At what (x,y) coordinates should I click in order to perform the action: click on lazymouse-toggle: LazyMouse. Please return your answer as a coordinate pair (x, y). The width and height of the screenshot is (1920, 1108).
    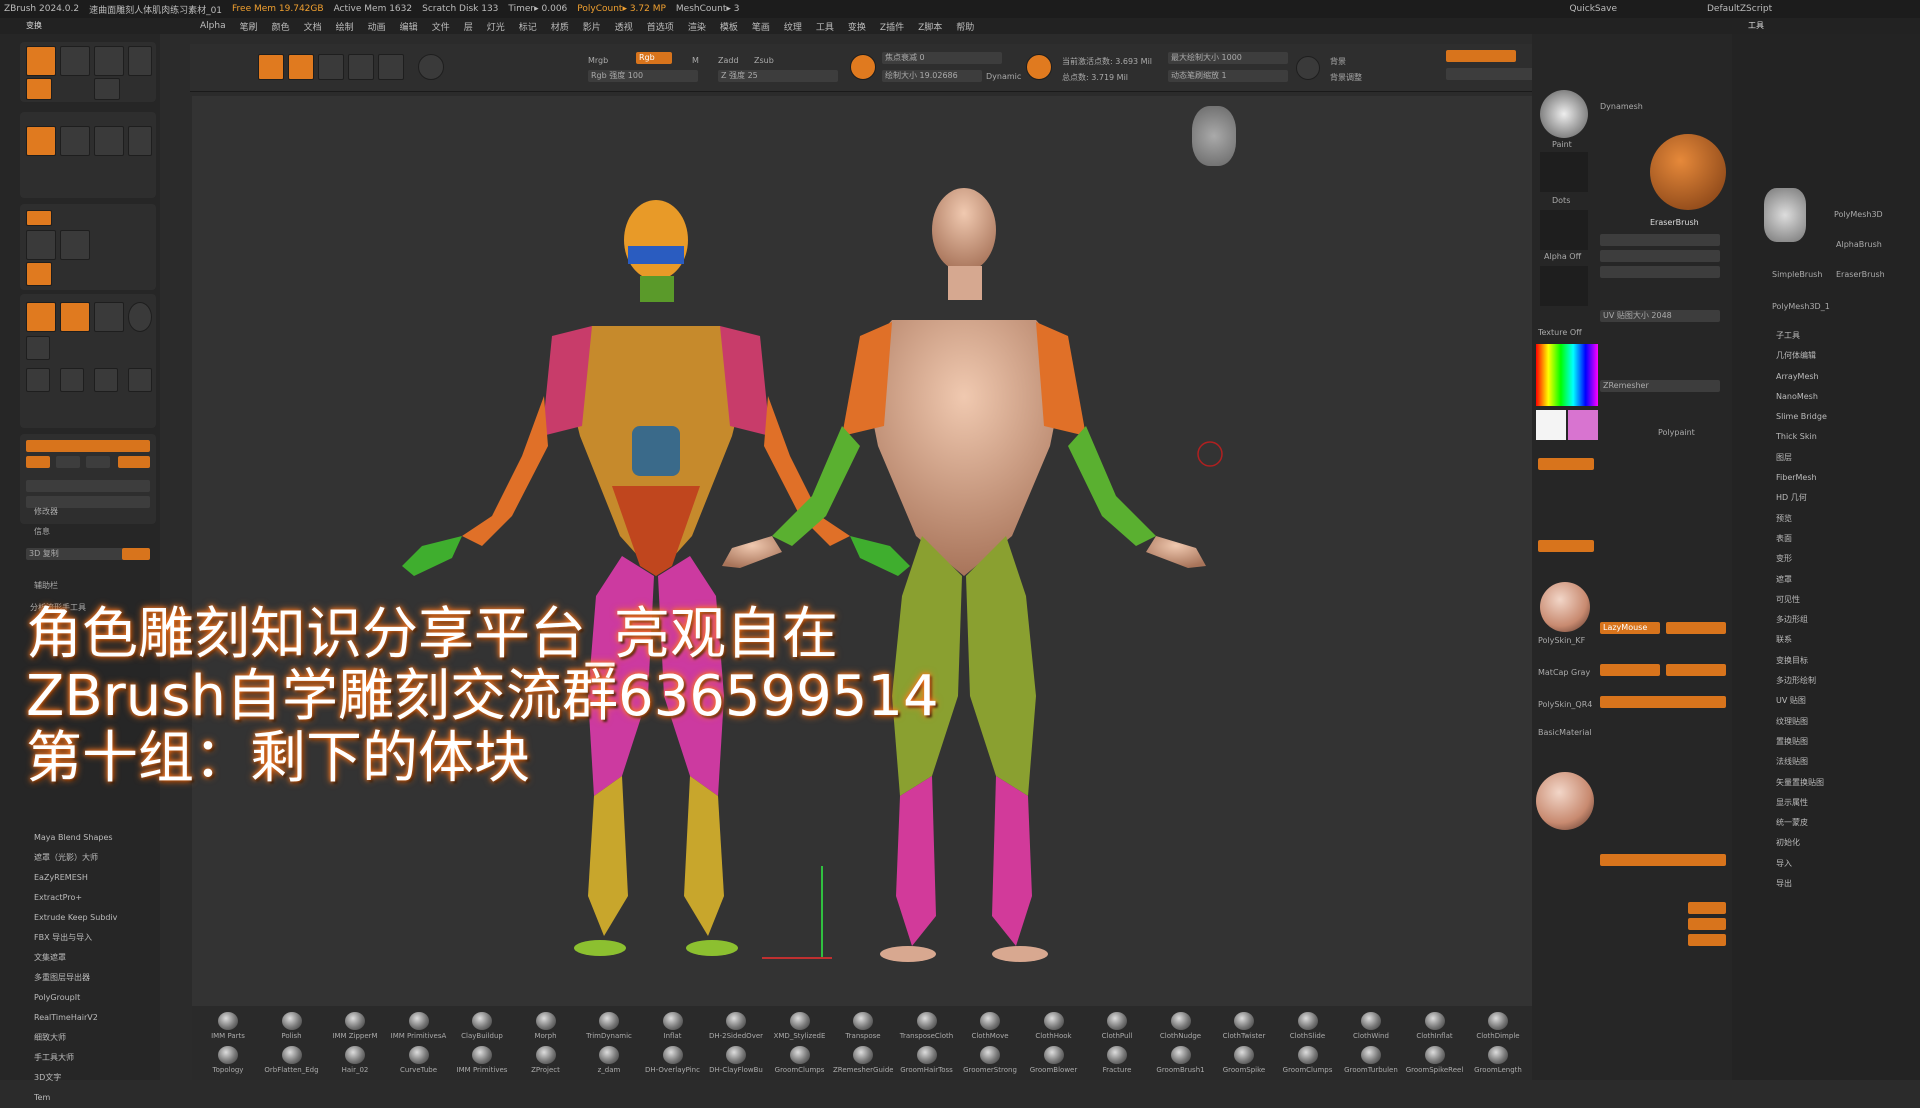
    Looking at the image, I should click on (1630, 628).